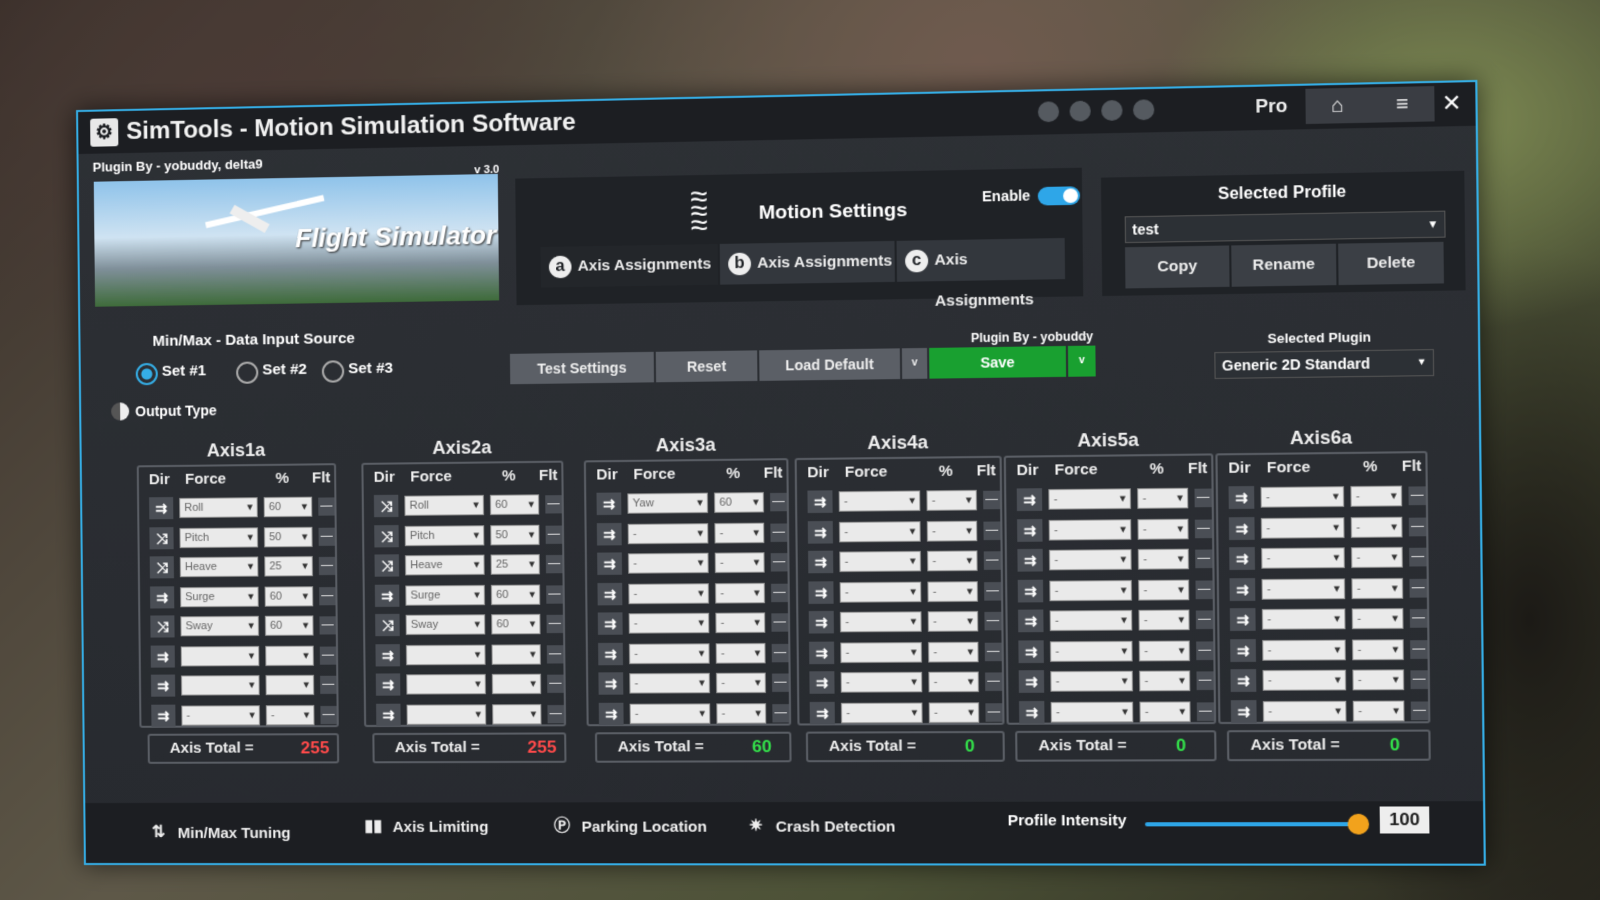 The height and width of the screenshot is (900, 1600). Describe the element at coordinates (706, 366) in the screenshot. I see `reset-button: Reset` at that location.